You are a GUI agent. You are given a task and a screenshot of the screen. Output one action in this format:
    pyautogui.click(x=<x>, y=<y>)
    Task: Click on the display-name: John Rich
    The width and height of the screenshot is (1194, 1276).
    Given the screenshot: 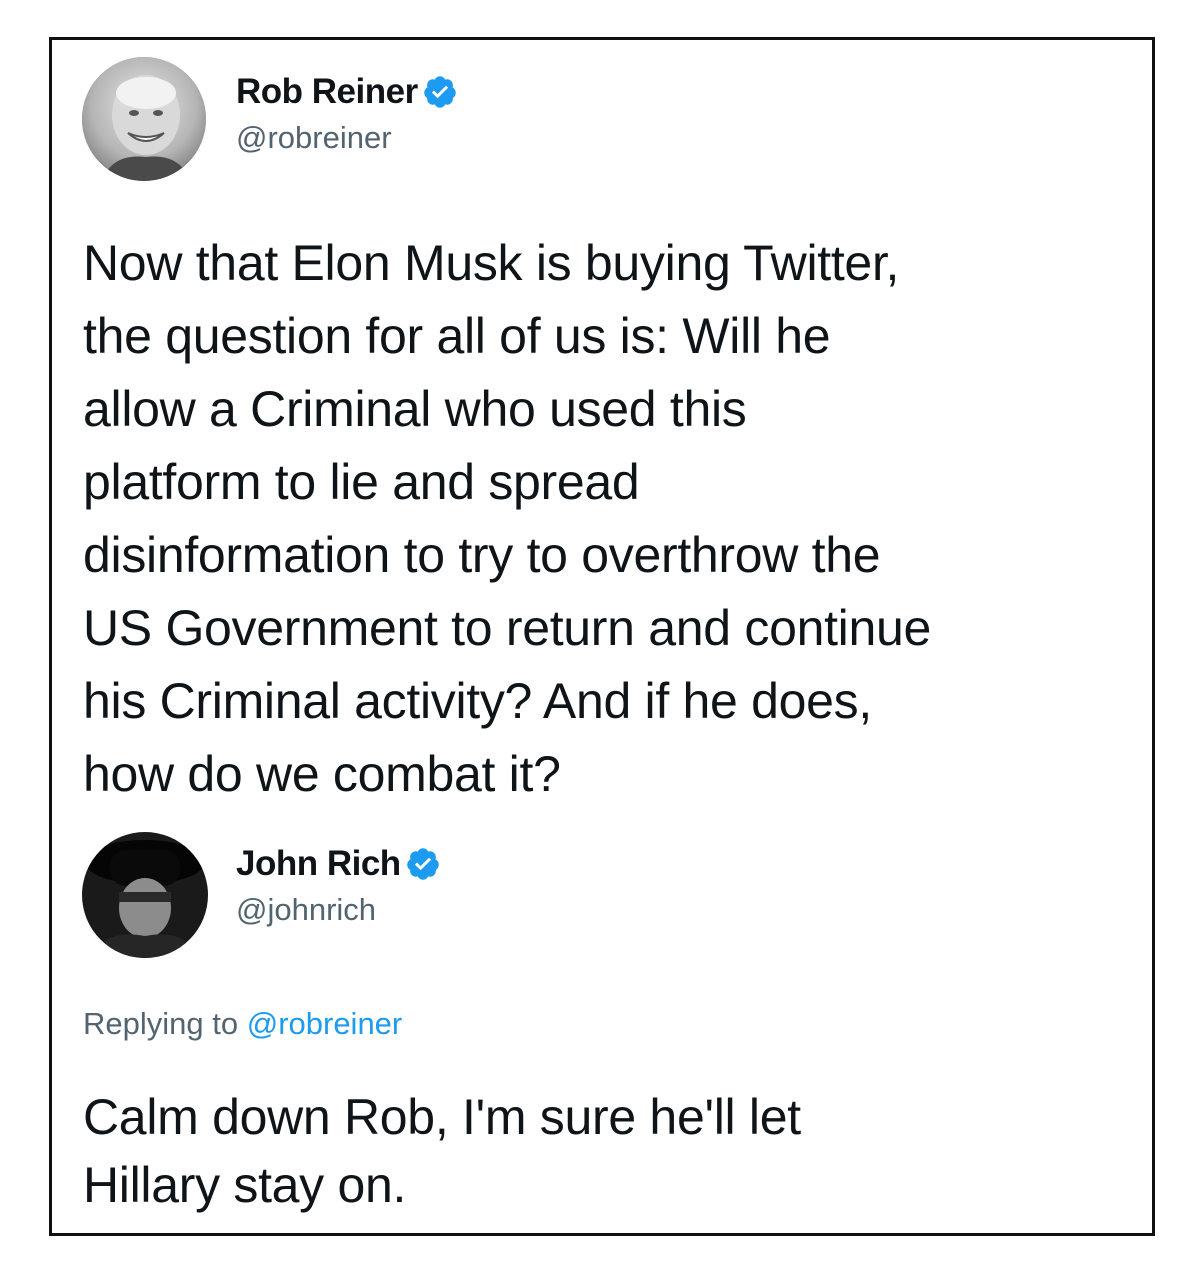 What is the action you would take?
    pyautogui.click(x=318, y=864)
    